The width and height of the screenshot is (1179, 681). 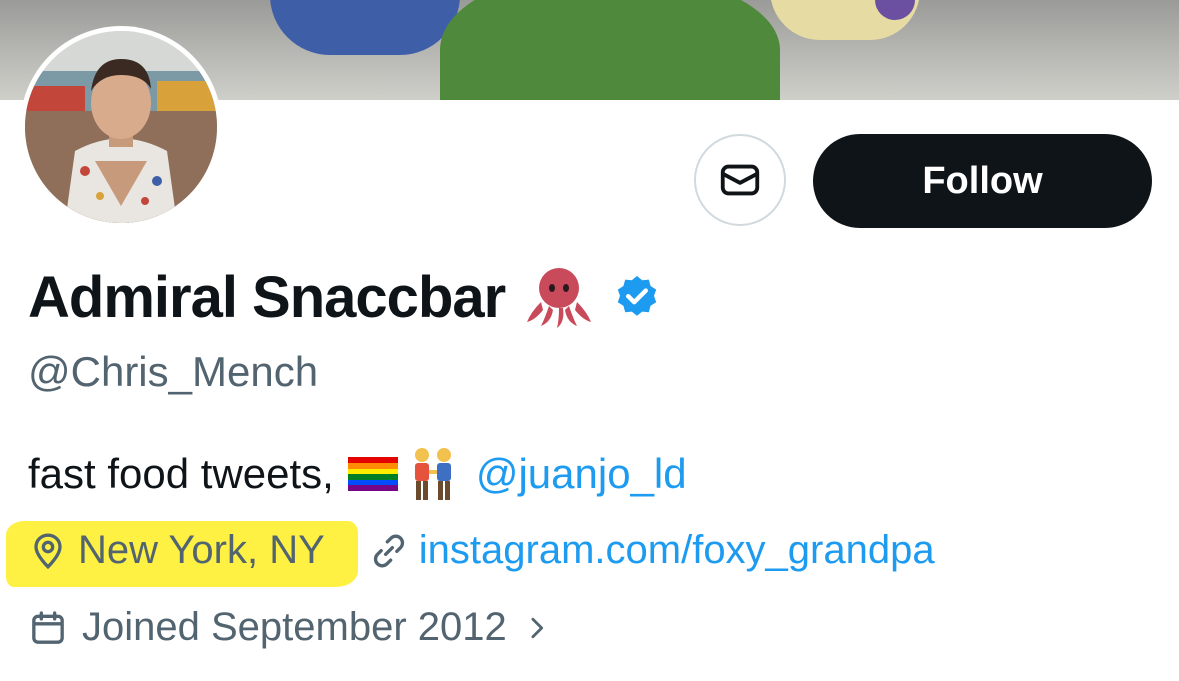 I want to click on verified-badge-icon, so click(x=637, y=297).